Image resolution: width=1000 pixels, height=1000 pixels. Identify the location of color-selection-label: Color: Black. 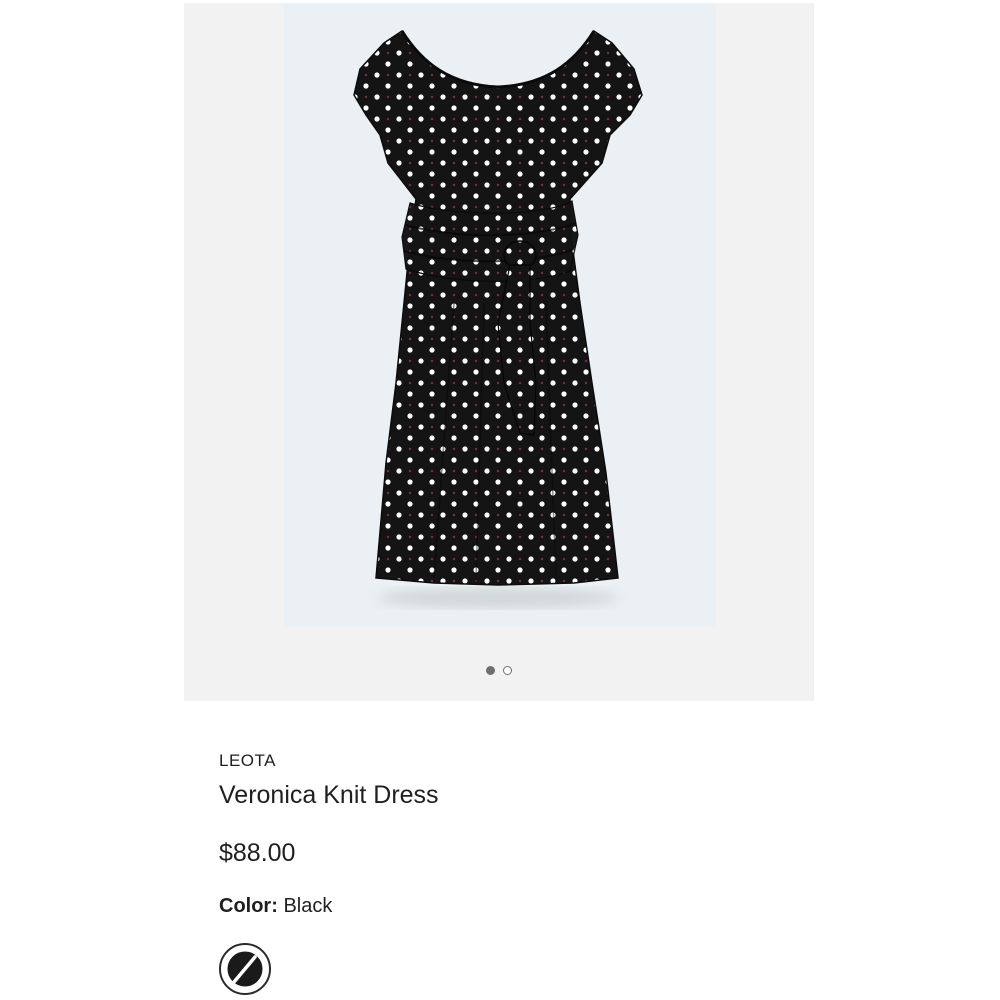
(519, 906).